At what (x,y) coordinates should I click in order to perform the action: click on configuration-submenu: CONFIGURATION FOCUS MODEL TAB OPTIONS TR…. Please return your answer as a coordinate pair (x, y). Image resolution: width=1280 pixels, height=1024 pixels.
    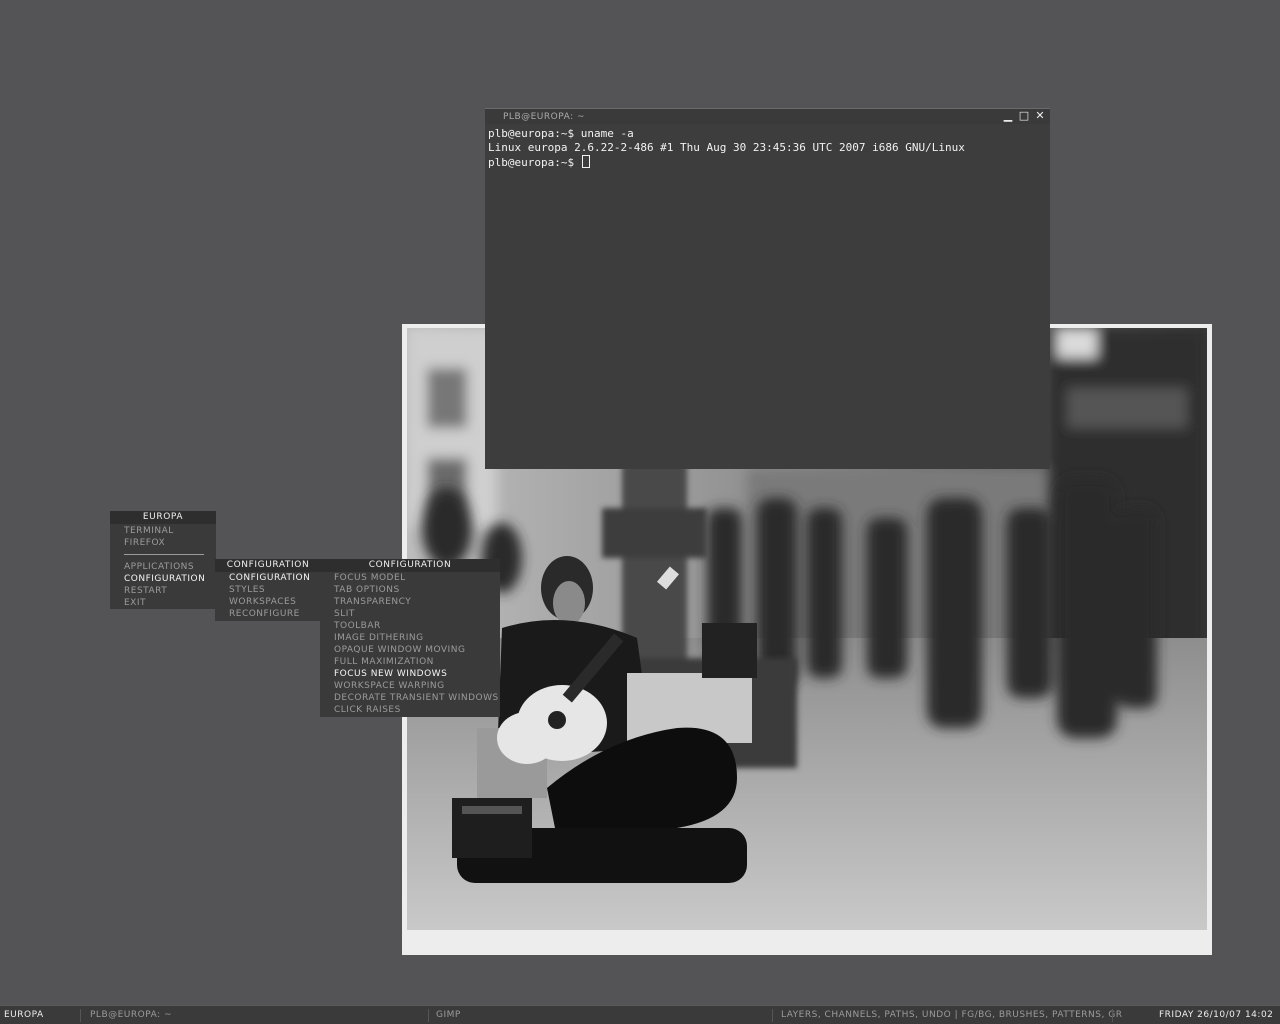
    Looking at the image, I should click on (410, 638).